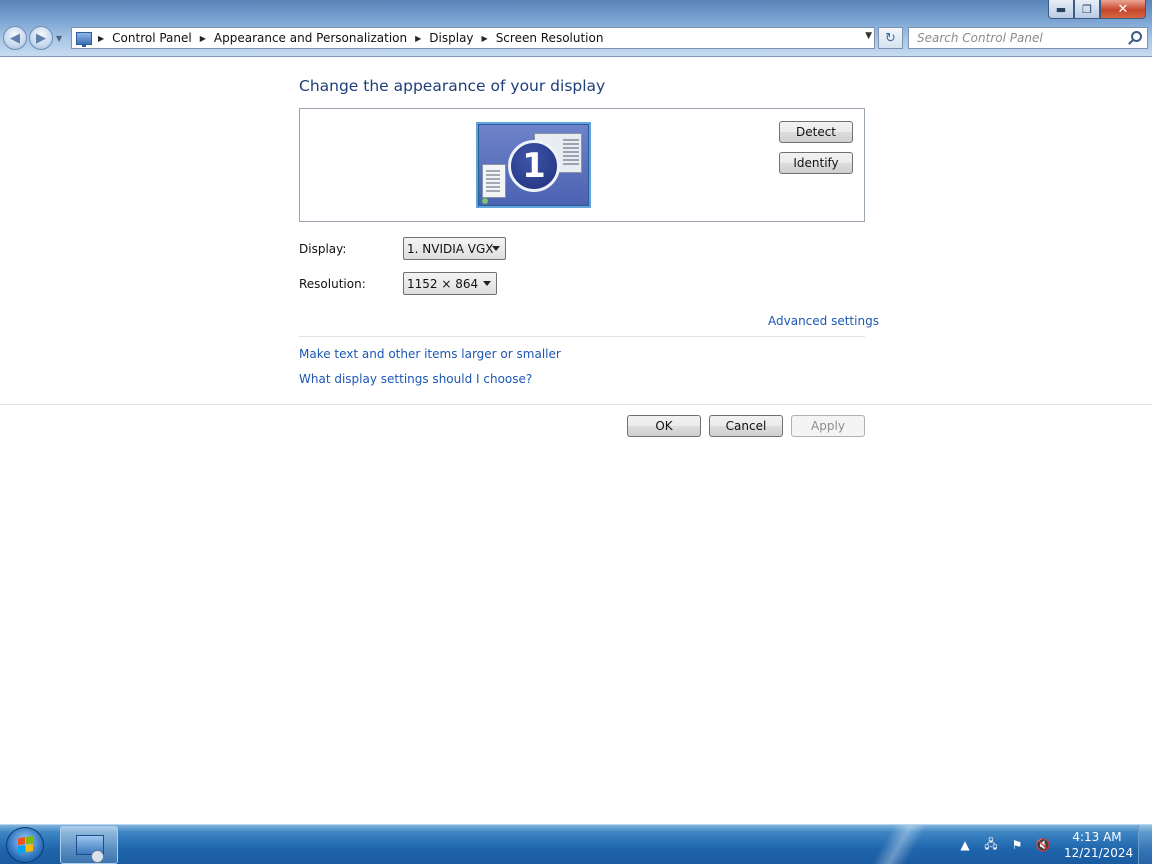  I want to click on taskbar-item-screen-resolution, so click(89, 845).